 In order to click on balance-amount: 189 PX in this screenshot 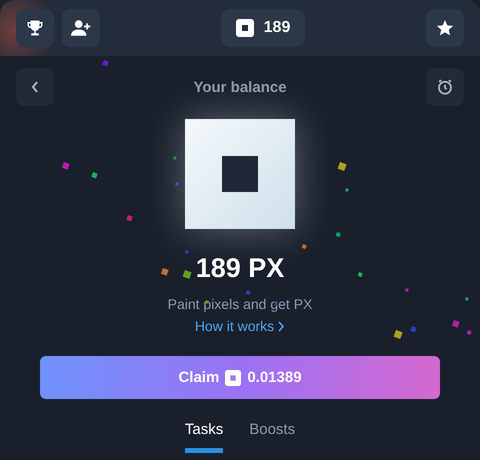, I will do `click(240, 268)`.